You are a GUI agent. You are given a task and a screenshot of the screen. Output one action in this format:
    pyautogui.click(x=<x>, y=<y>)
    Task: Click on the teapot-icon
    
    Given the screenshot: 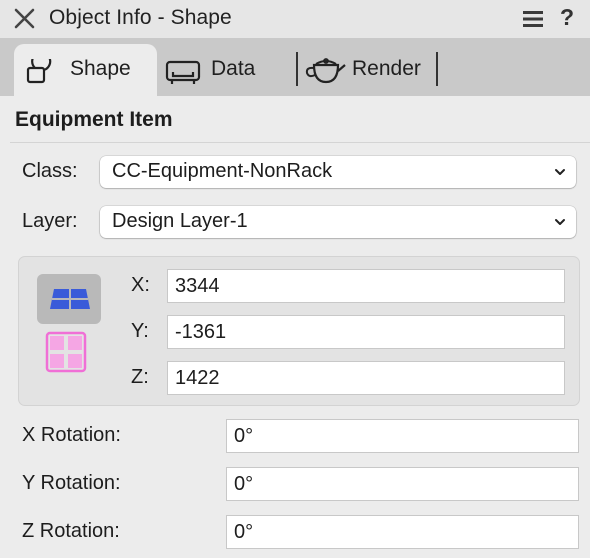 What is the action you would take?
    pyautogui.click(x=325, y=71)
    